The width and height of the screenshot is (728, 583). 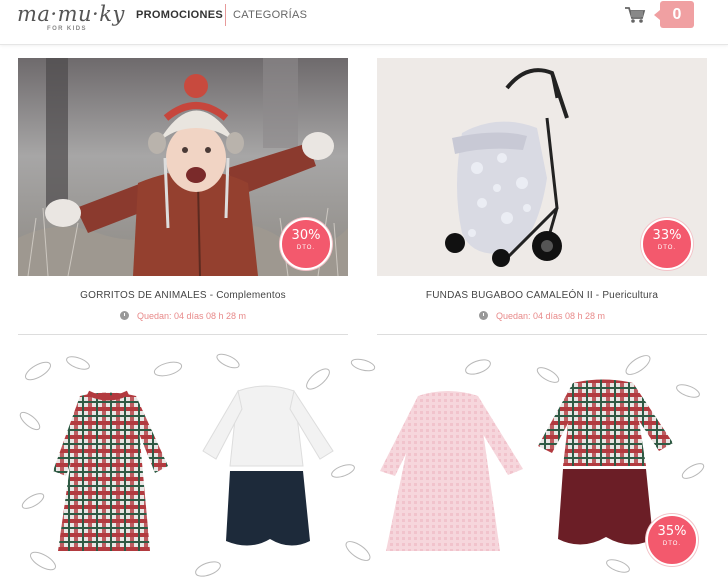 I want to click on logo: ma·mu·ky FOR KIDS, so click(x=70, y=19).